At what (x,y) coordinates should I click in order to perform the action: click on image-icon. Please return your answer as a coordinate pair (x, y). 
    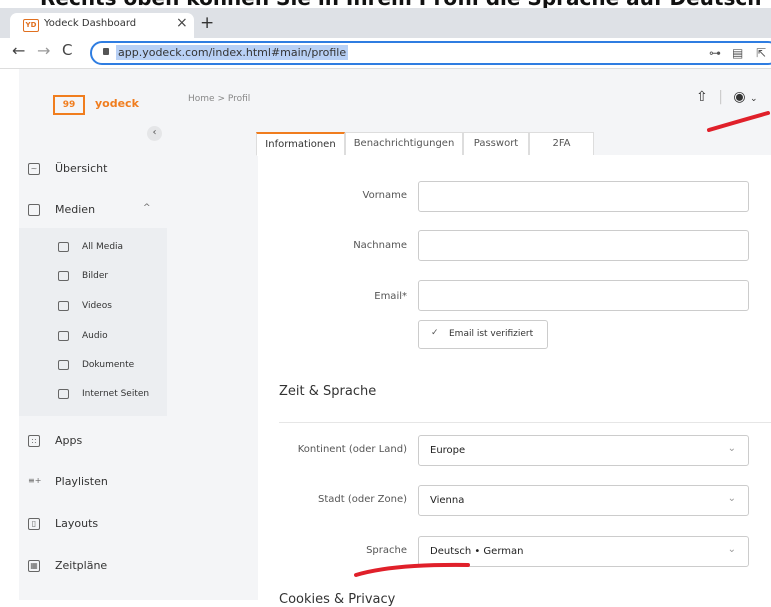
    Looking at the image, I should click on (63, 276).